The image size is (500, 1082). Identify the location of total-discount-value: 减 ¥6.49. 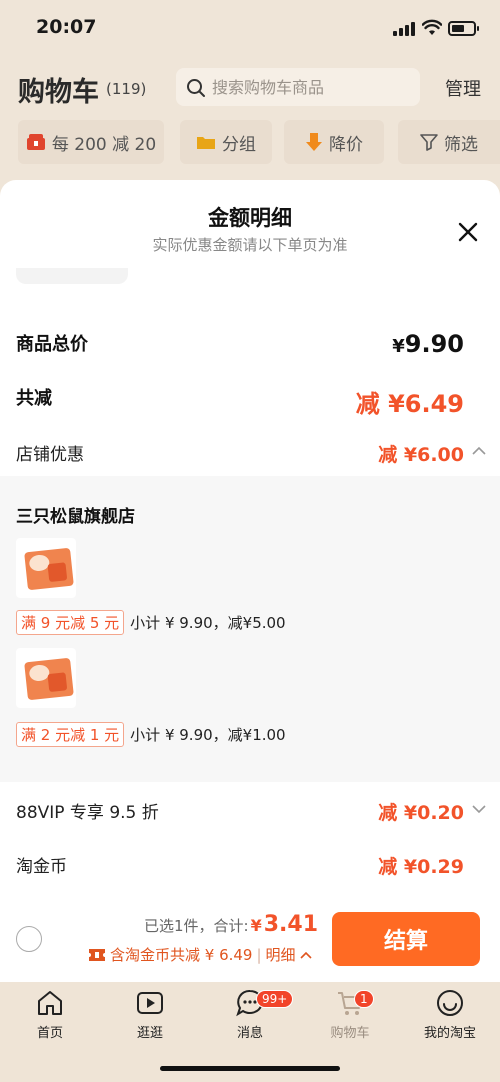
(409, 404).